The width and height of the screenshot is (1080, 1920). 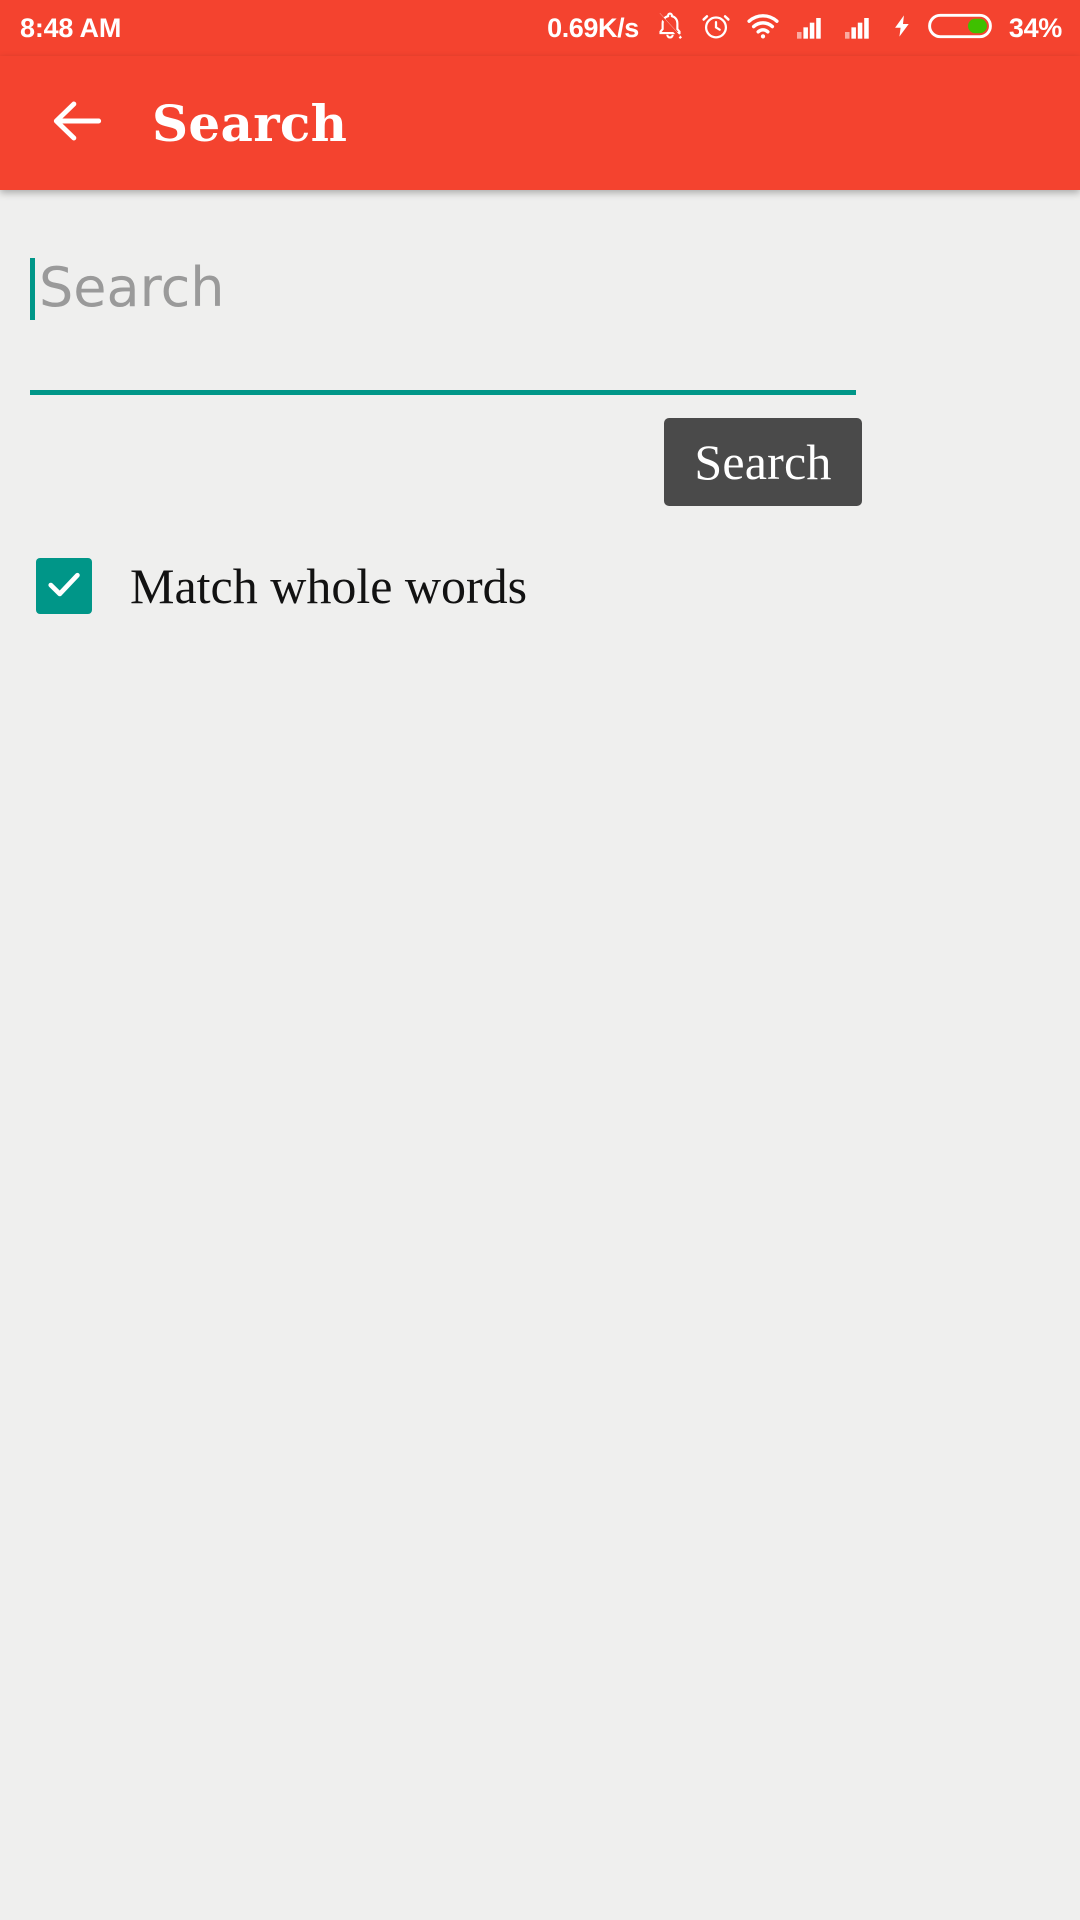 I want to click on match-whole-words-checkbox, so click(x=64, y=586).